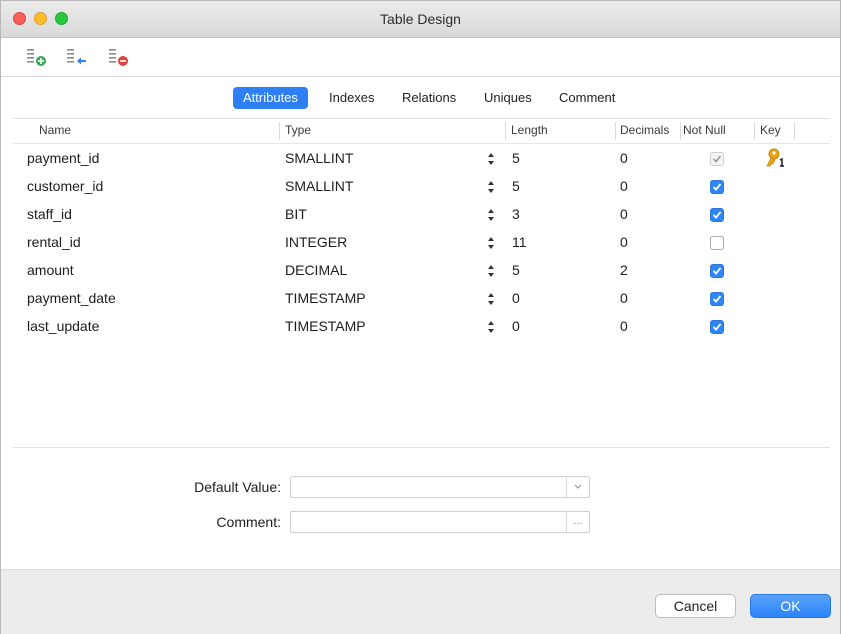  Describe the element at coordinates (519, 242) in the screenshot. I see `field-length: 11` at that location.